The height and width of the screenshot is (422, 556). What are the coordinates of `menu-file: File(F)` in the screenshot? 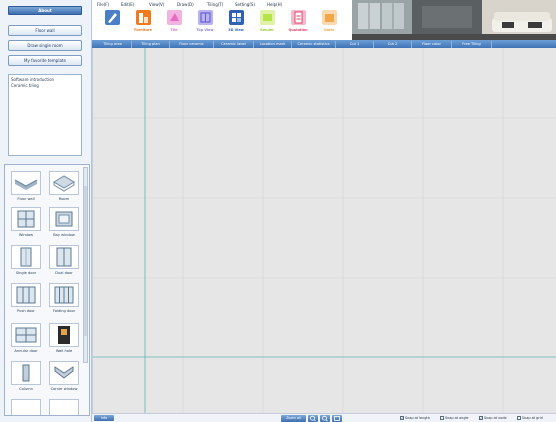 It's located at (103, 4).